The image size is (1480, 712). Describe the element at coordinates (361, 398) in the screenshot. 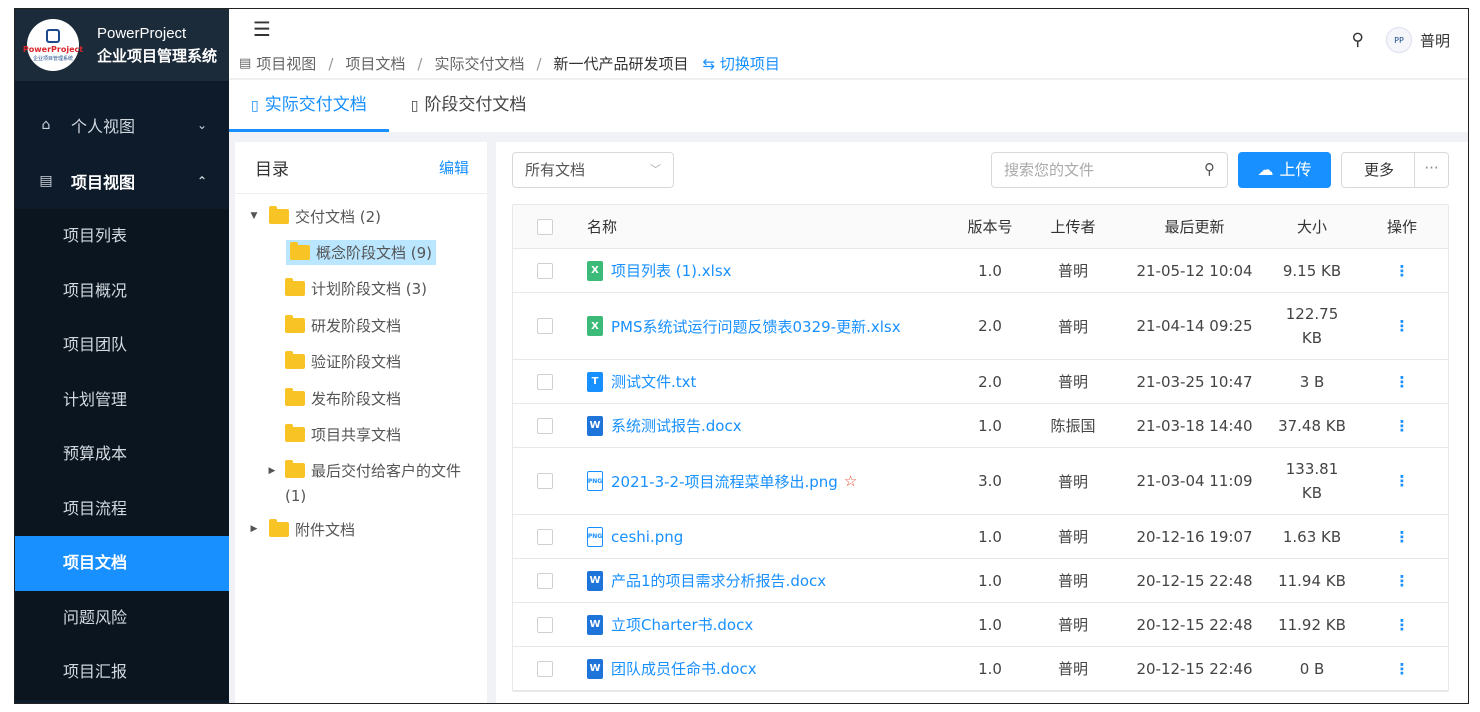

I see `tree-node-release: 发布阶段文档` at that location.